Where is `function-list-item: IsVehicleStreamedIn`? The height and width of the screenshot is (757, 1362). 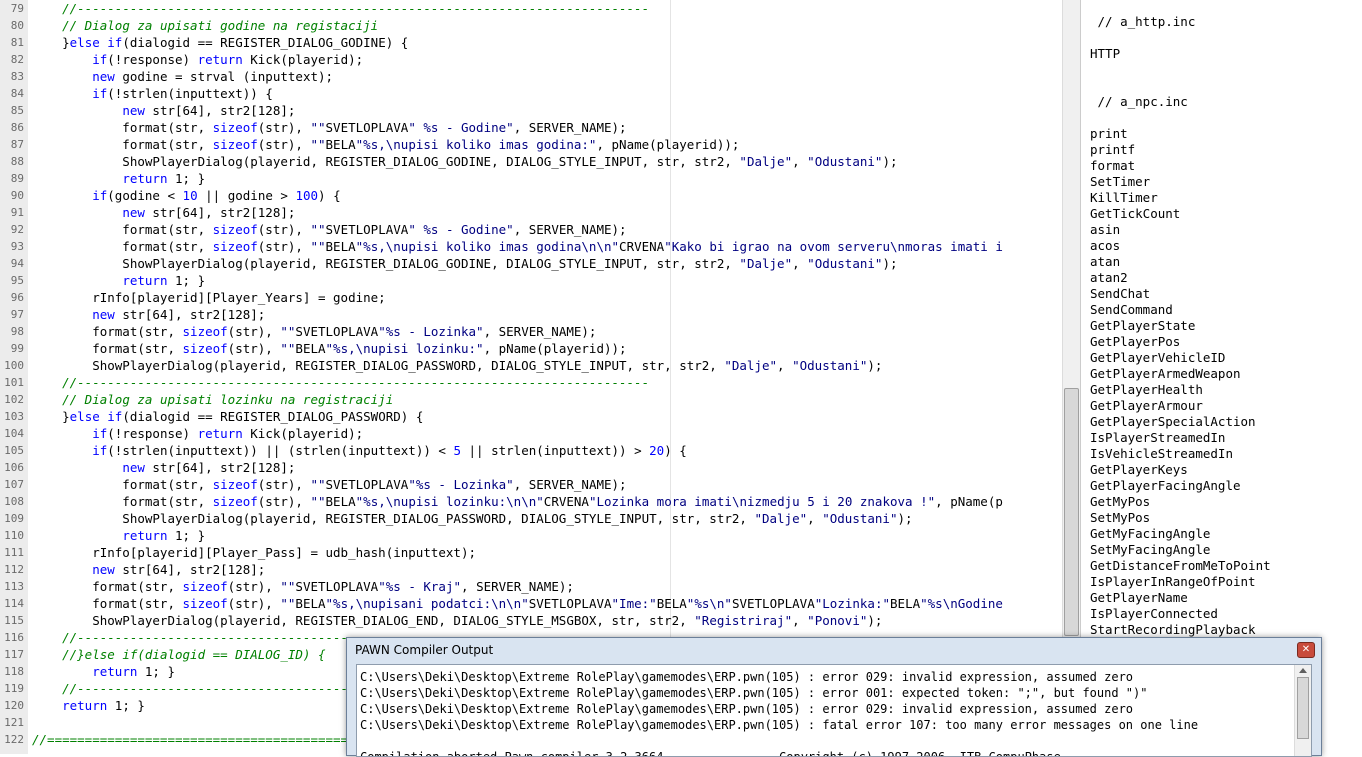 function-list-item: IsVehicleStreamedIn is located at coordinates (1161, 453).